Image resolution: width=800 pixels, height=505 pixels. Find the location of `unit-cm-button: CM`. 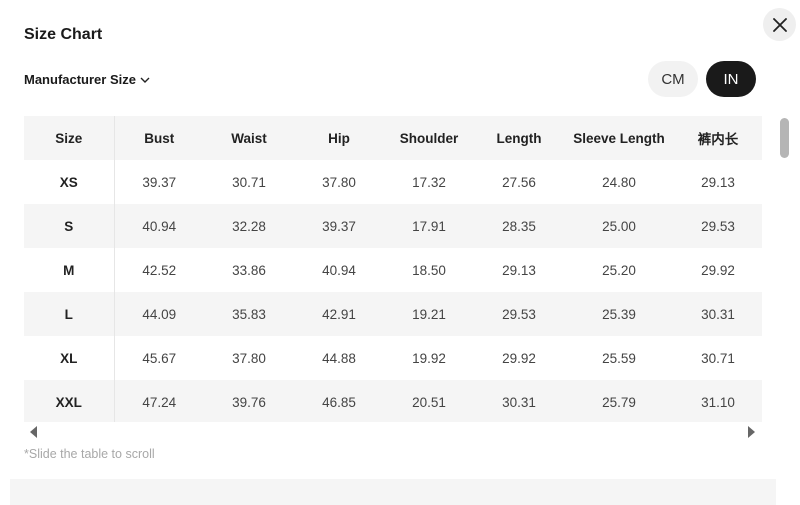

unit-cm-button: CM is located at coordinates (673, 79).